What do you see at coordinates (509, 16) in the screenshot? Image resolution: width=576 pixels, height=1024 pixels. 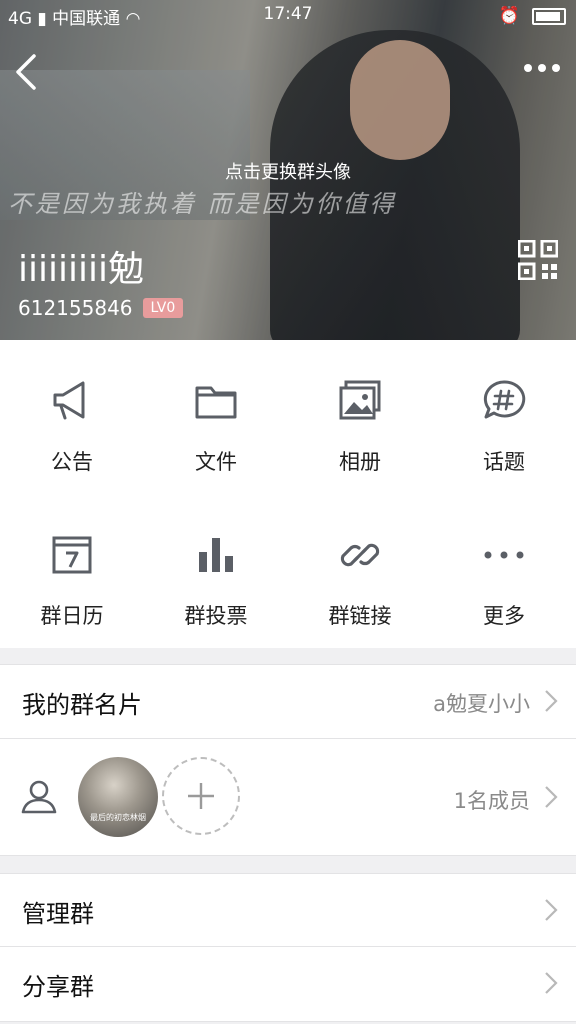 I see `alarm-icon: ⏰` at bounding box center [509, 16].